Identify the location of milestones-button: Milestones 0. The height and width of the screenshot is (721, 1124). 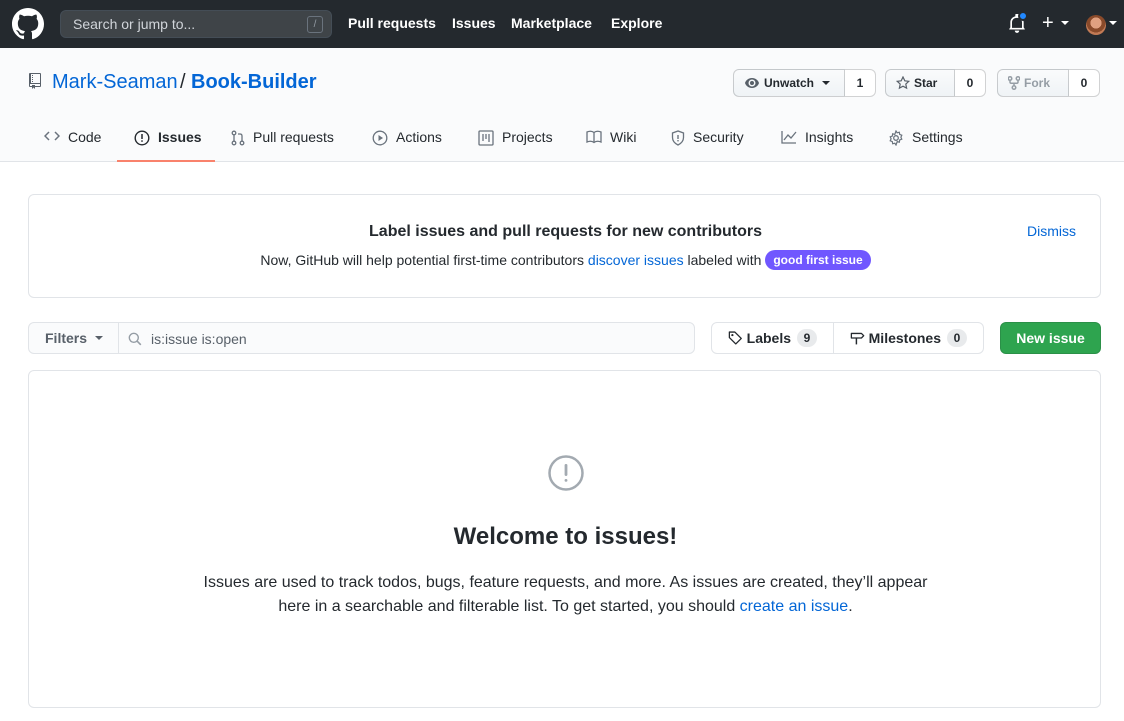
(909, 338).